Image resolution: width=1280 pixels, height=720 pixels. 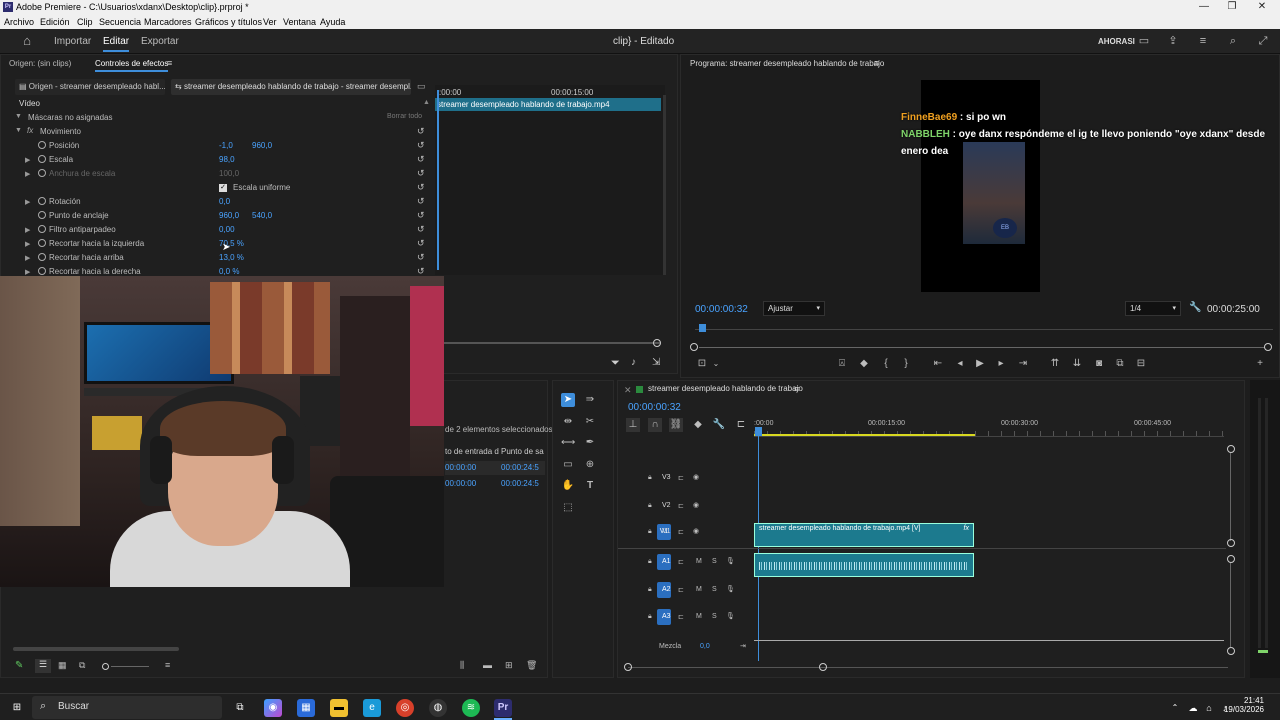 What do you see at coordinates (568, 465) in the screenshot?
I see `rectangle-tool-icon: ▭` at bounding box center [568, 465].